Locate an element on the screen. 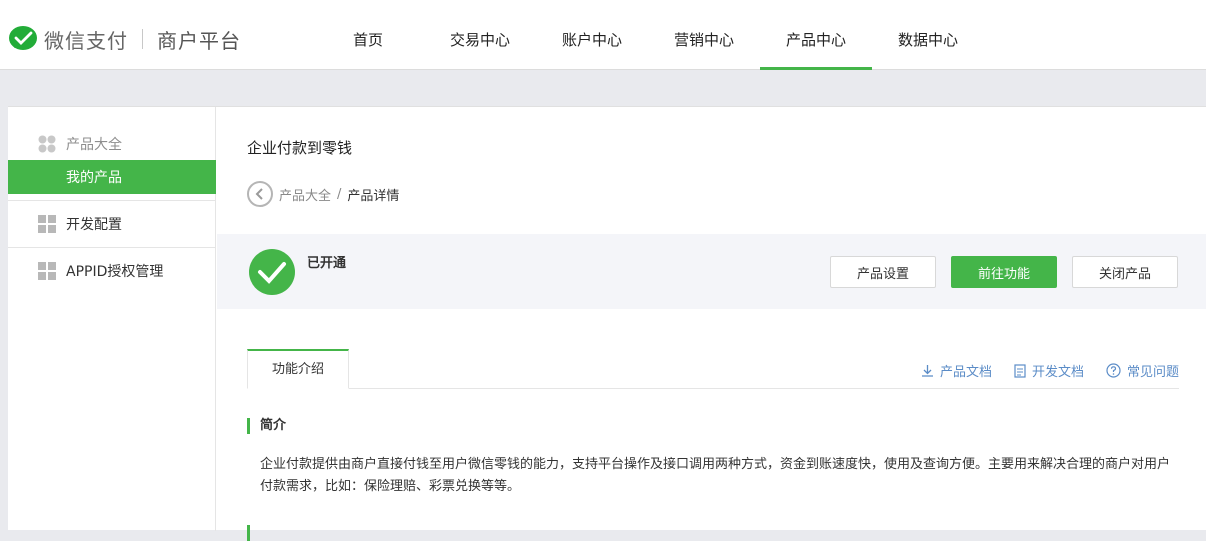 Image resolution: width=1206 pixels, height=541 pixels. document-icon is located at coordinates (1020, 370).